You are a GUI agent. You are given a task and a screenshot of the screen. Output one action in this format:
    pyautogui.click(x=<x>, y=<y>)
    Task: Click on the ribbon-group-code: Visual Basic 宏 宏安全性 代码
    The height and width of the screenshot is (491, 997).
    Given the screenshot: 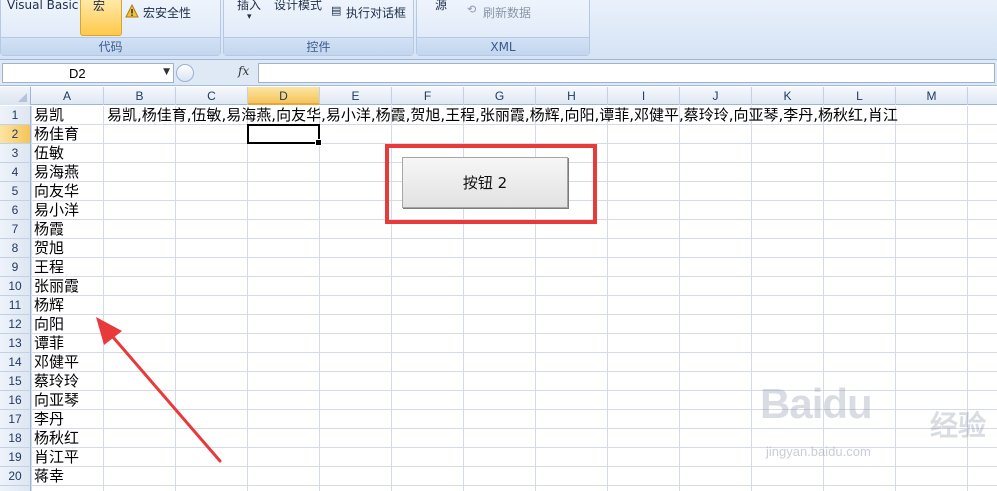 What is the action you would take?
    pyautogui.click(x=110, y=28)
    